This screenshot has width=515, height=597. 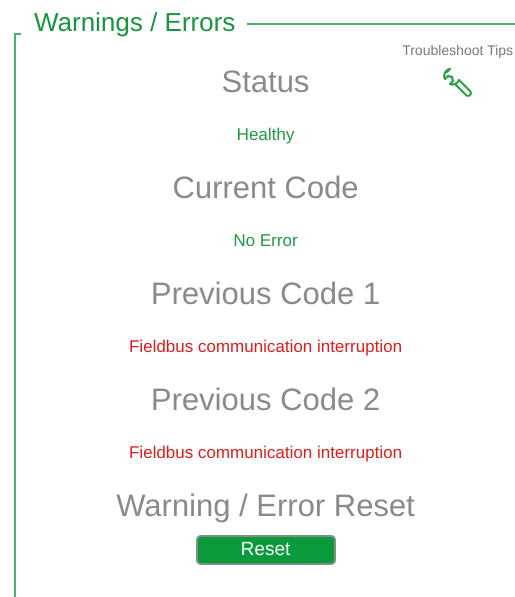 What do you see at coordinates (135, 22) in the screenshot?
I see `panel-title: Warnings / Errors` at bounding box center [135, 22].